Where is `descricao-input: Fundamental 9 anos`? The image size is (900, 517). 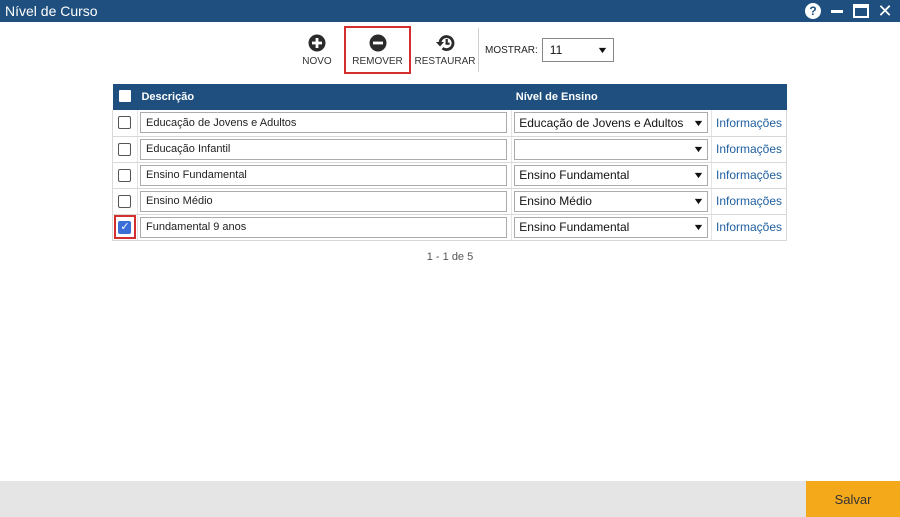
descricao-input: Fundamental 9 anos is located at coordinates (323, 227).